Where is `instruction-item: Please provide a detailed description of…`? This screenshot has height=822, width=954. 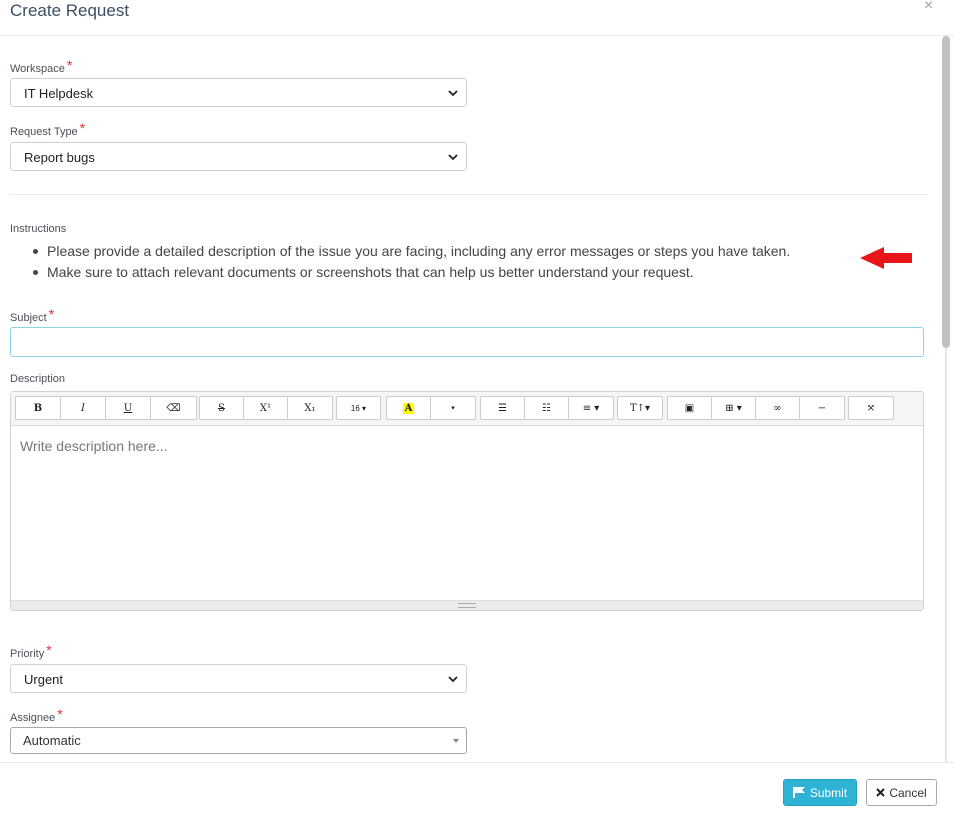
instruction-item: Please provide a detailed description of… is located at coordinates (450, 251).